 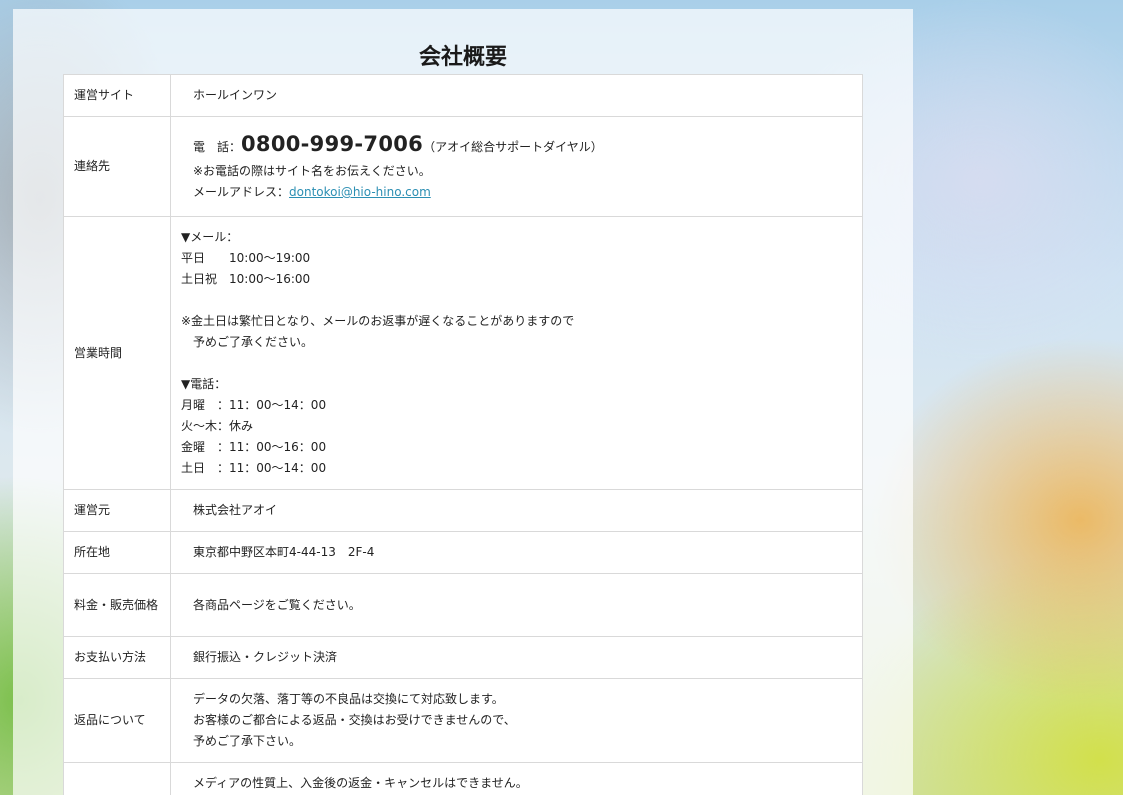 I want to click on cancel-line: メディアの性質上、入金後の返金・キャンセルはできません。, so click(x=360, y=783).